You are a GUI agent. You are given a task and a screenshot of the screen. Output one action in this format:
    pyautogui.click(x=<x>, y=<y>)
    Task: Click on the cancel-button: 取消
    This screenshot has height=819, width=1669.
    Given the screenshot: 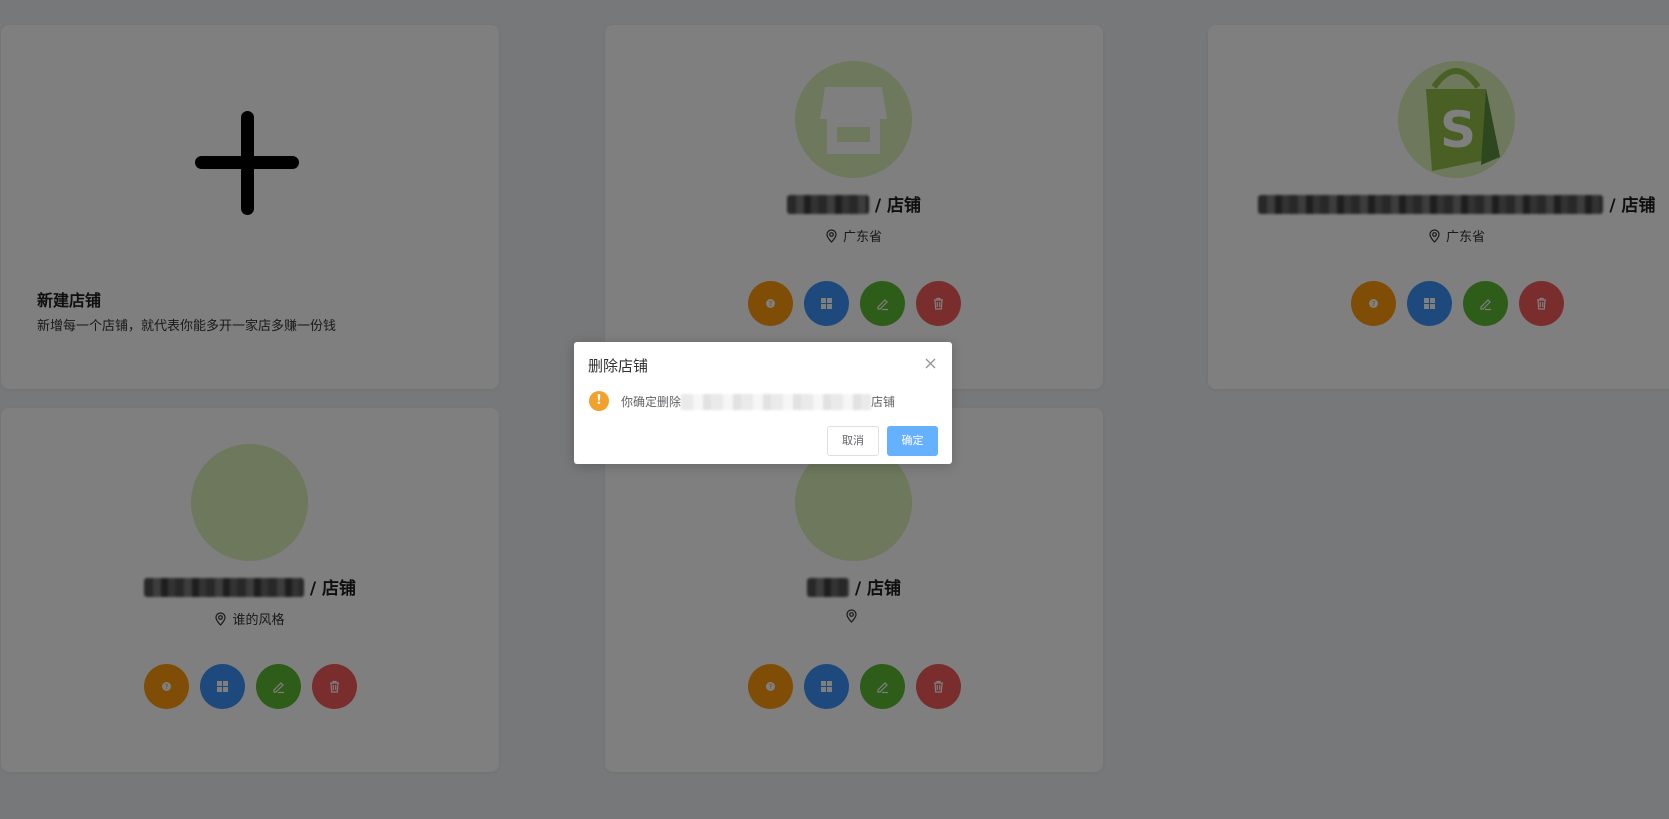 What is the action you would take?
    pyautogui.click(x=853, y=441)
    